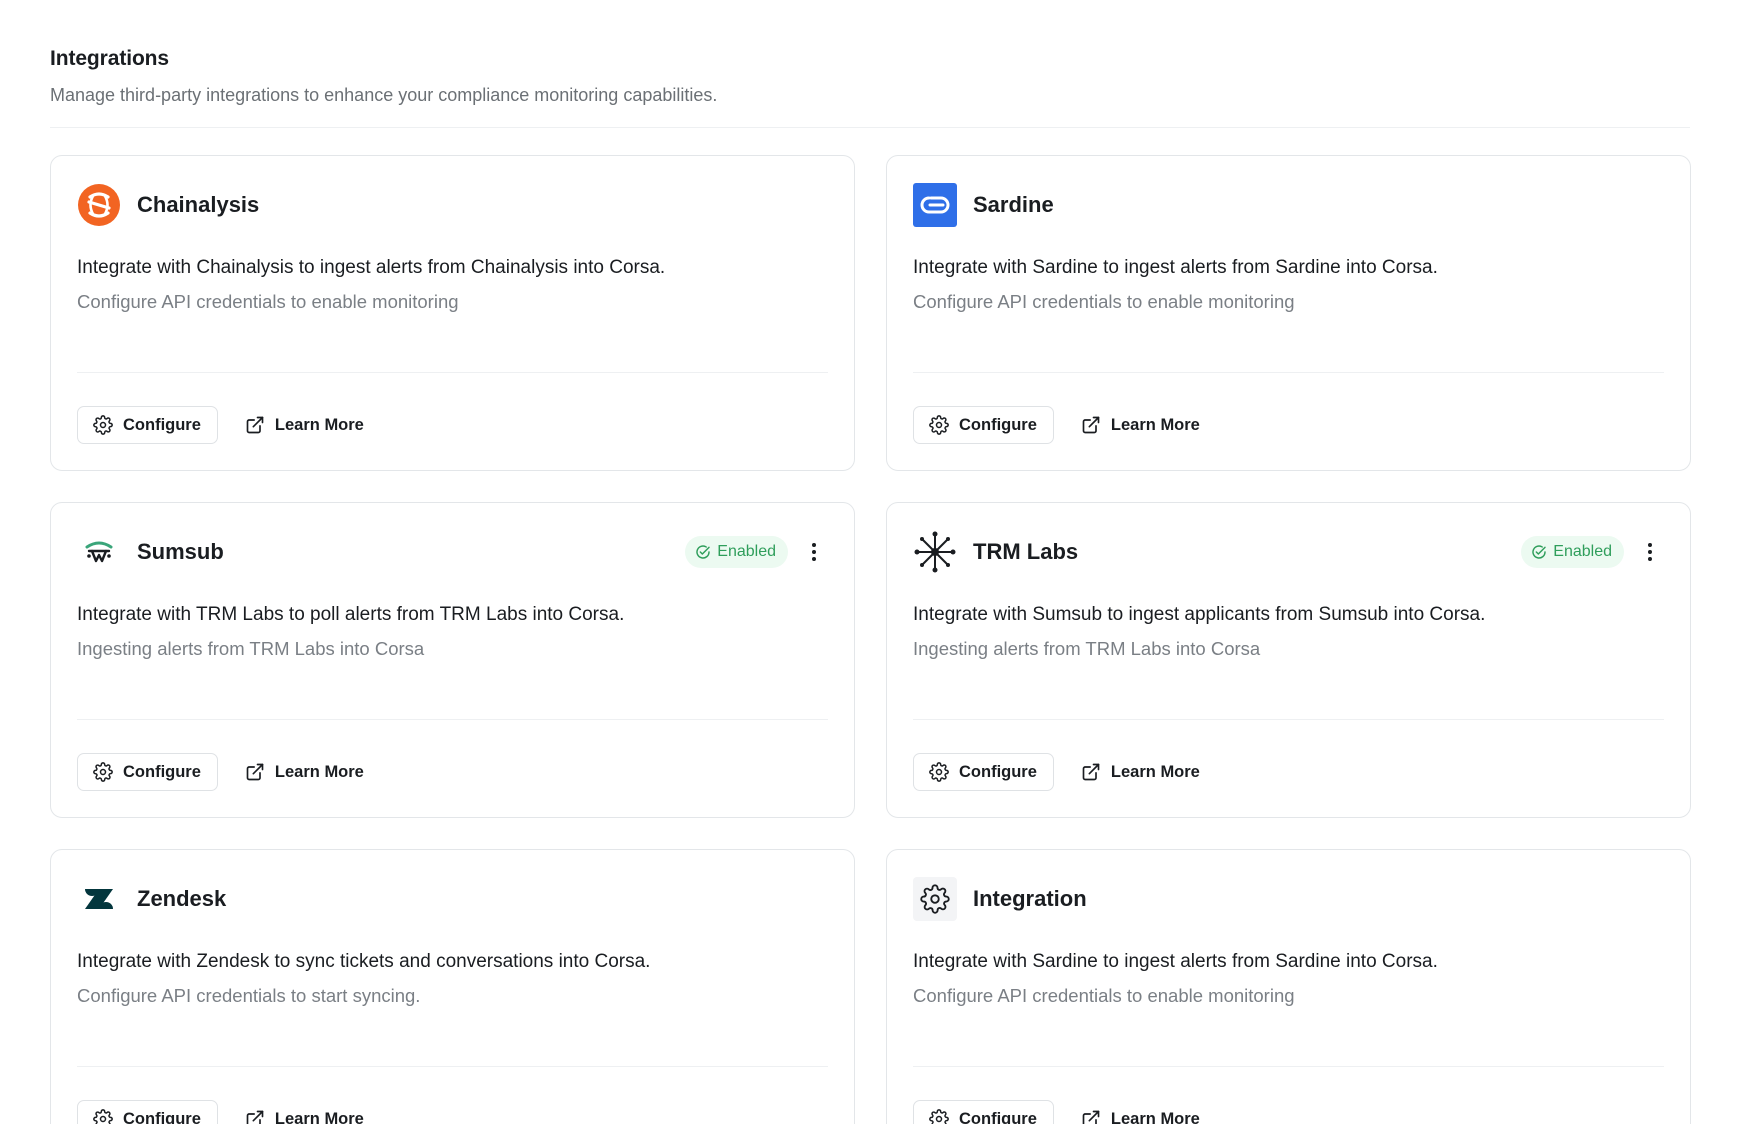 This screenshot has height=1124, width=1740. What do you see at coordinates (180, 551) in the screenshot?
I see `card-title: Sumsub` at bounding box center [180, 551].